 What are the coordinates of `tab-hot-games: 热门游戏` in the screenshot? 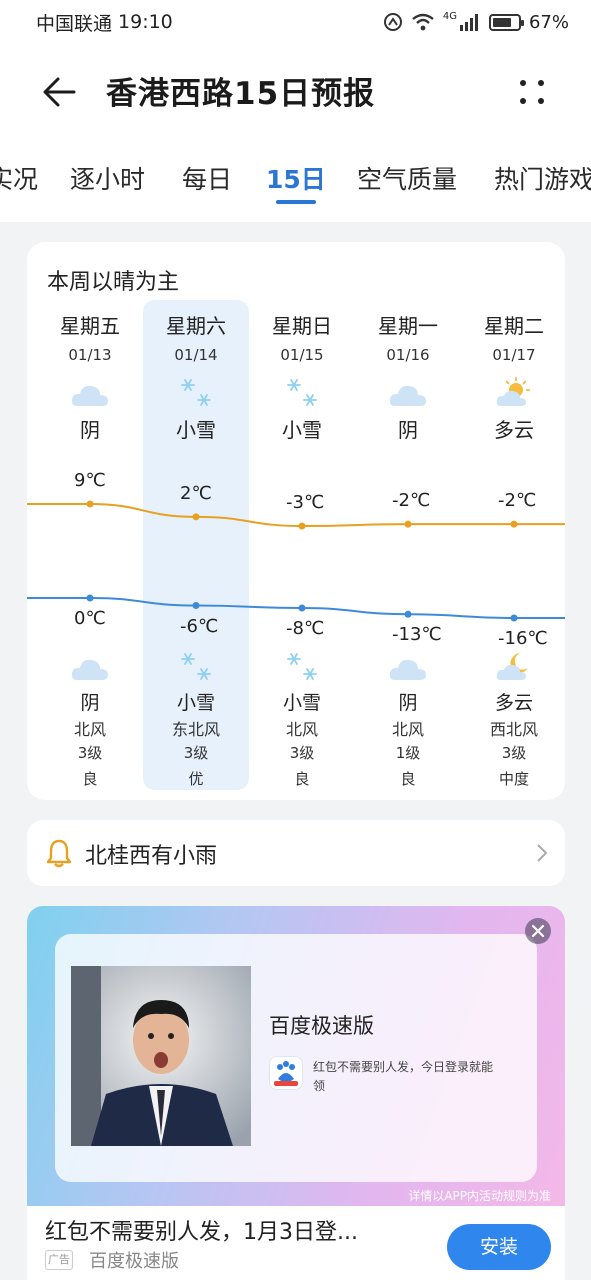 It's located at (542, 178).